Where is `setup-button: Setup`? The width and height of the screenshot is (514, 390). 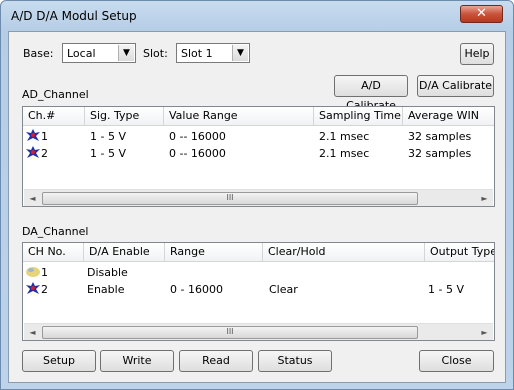 setup-button: Setup is located at coordinates (59, 361).